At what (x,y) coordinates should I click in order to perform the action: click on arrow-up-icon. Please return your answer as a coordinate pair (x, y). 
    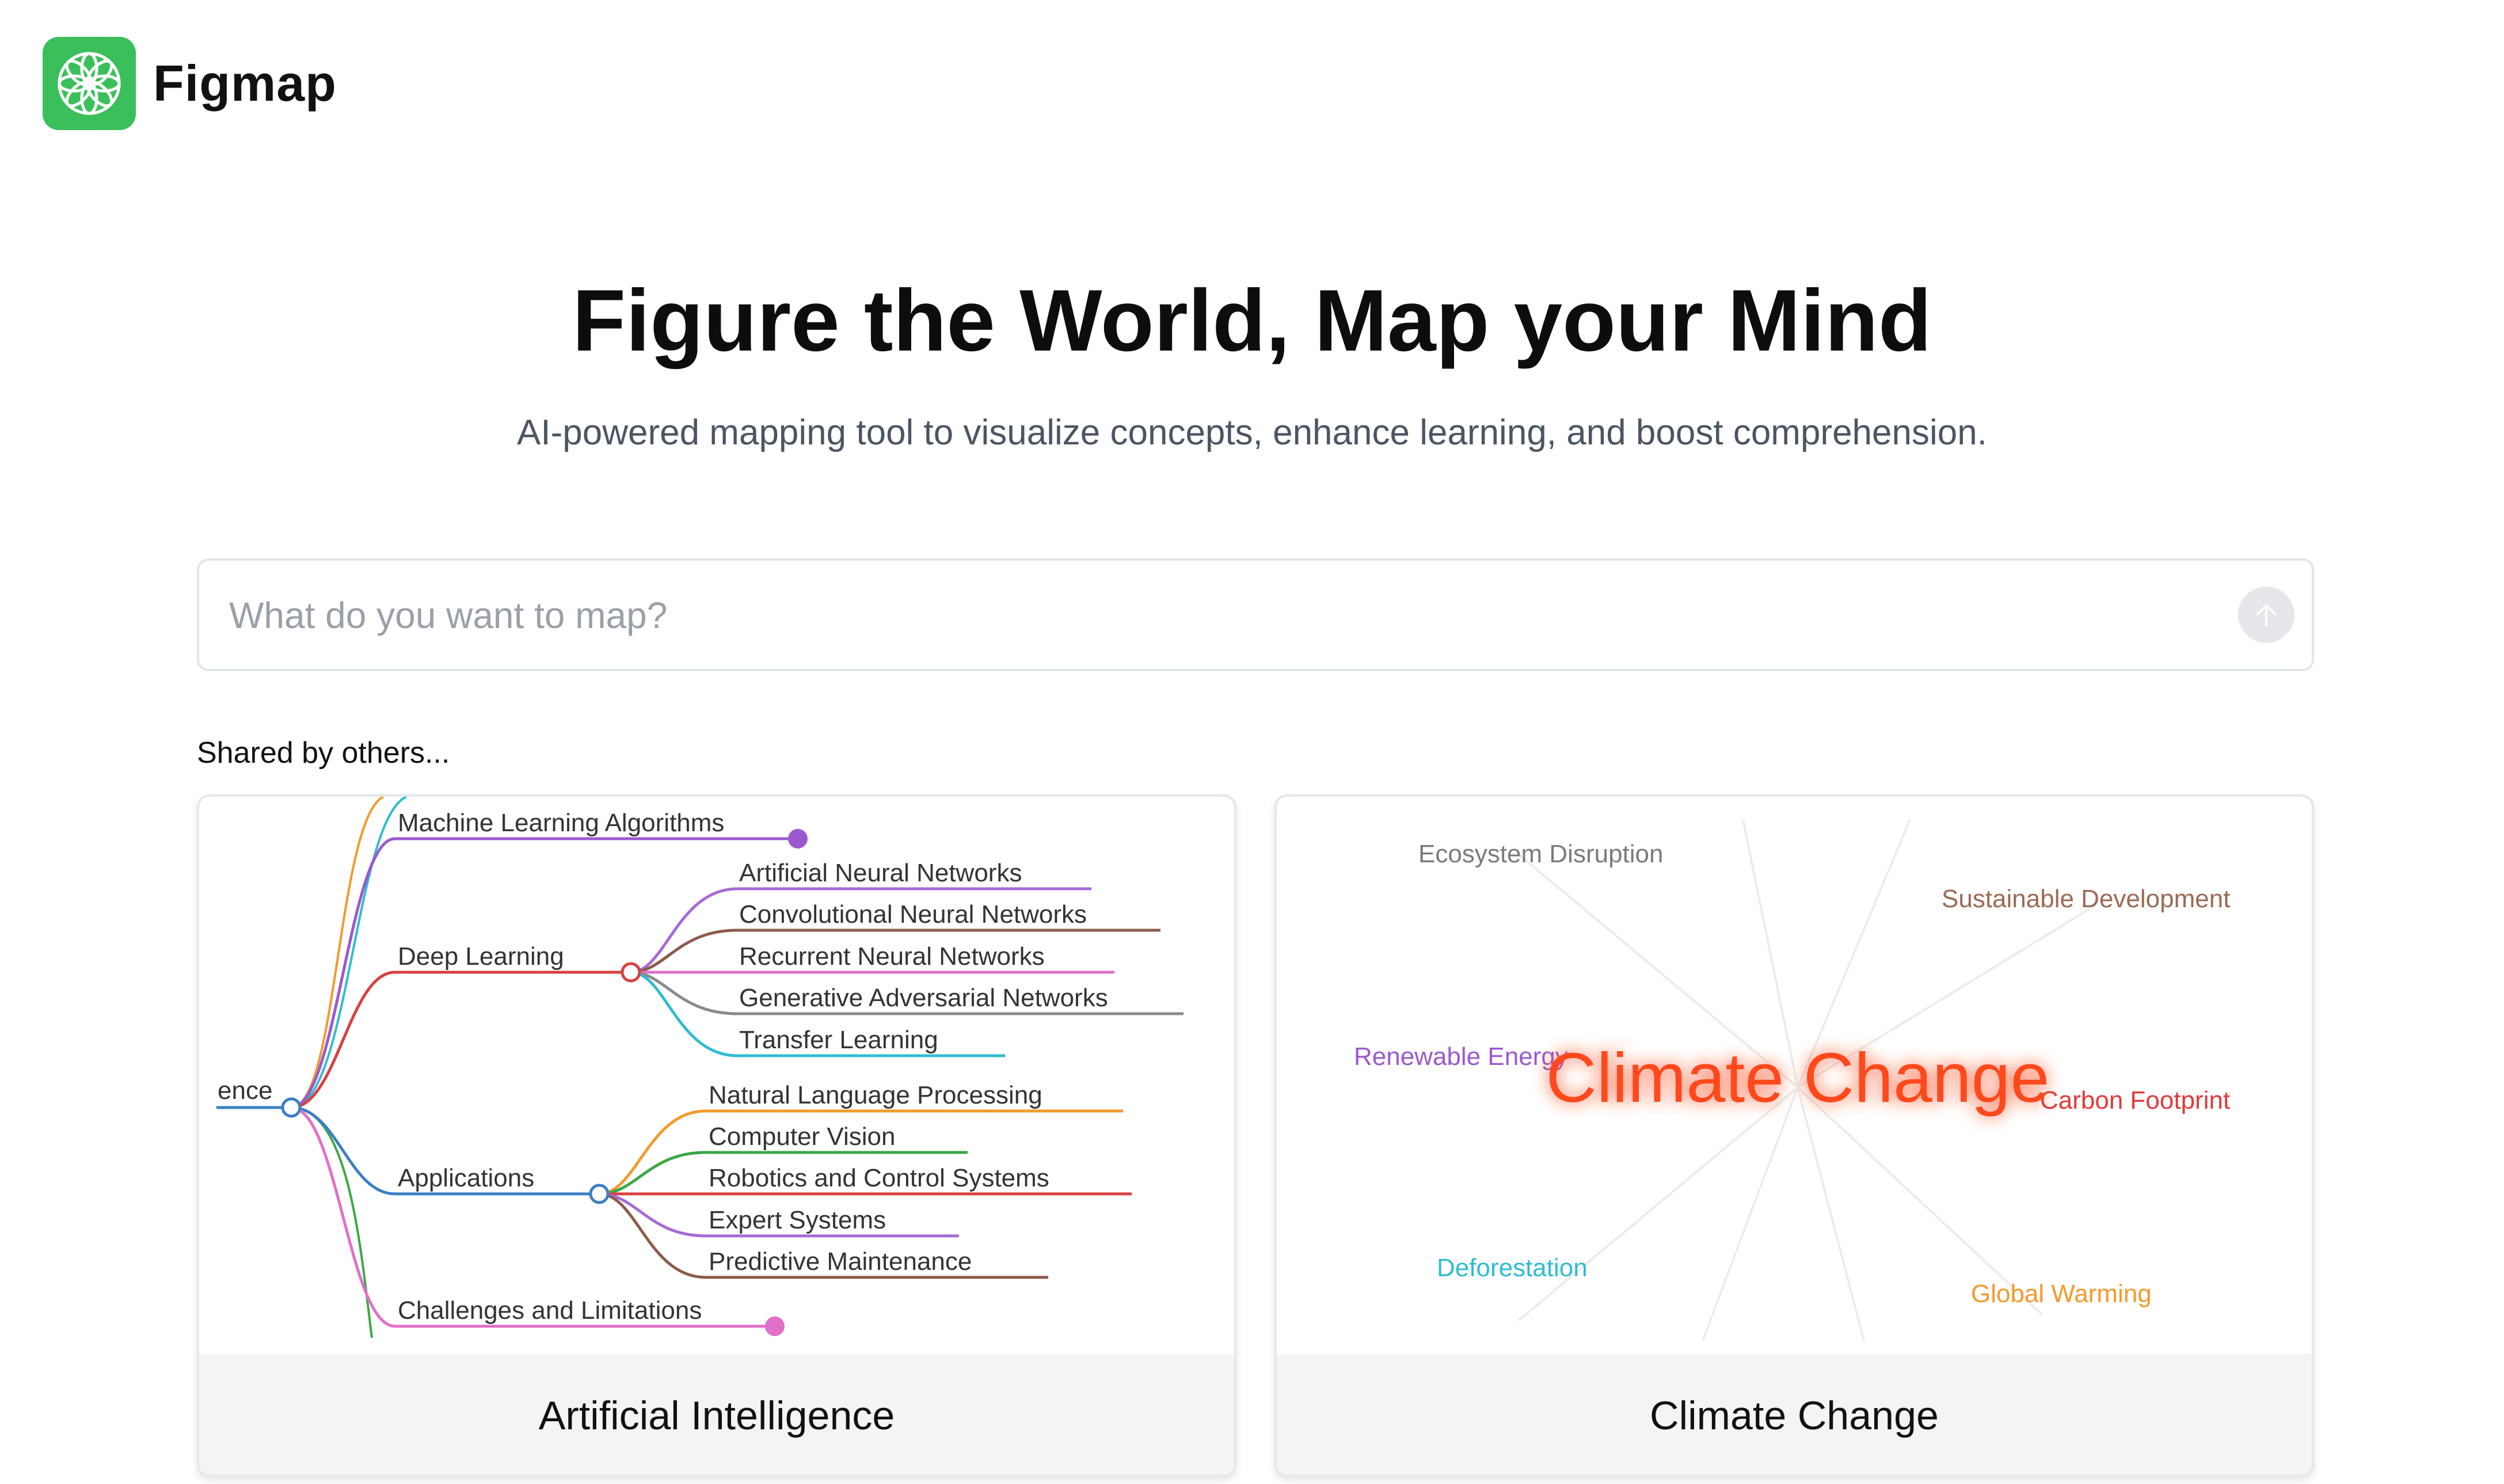
    Looking at the image, I should click on (2266, 615).